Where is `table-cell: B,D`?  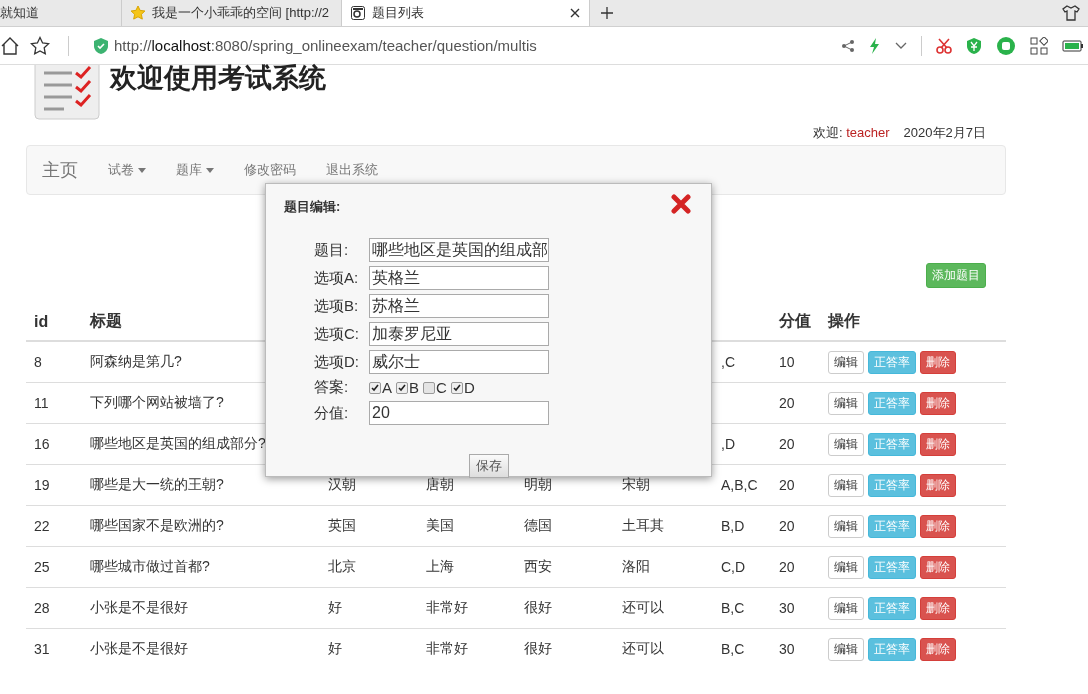
table-cell: B,D is located at coordinates (742, 526).